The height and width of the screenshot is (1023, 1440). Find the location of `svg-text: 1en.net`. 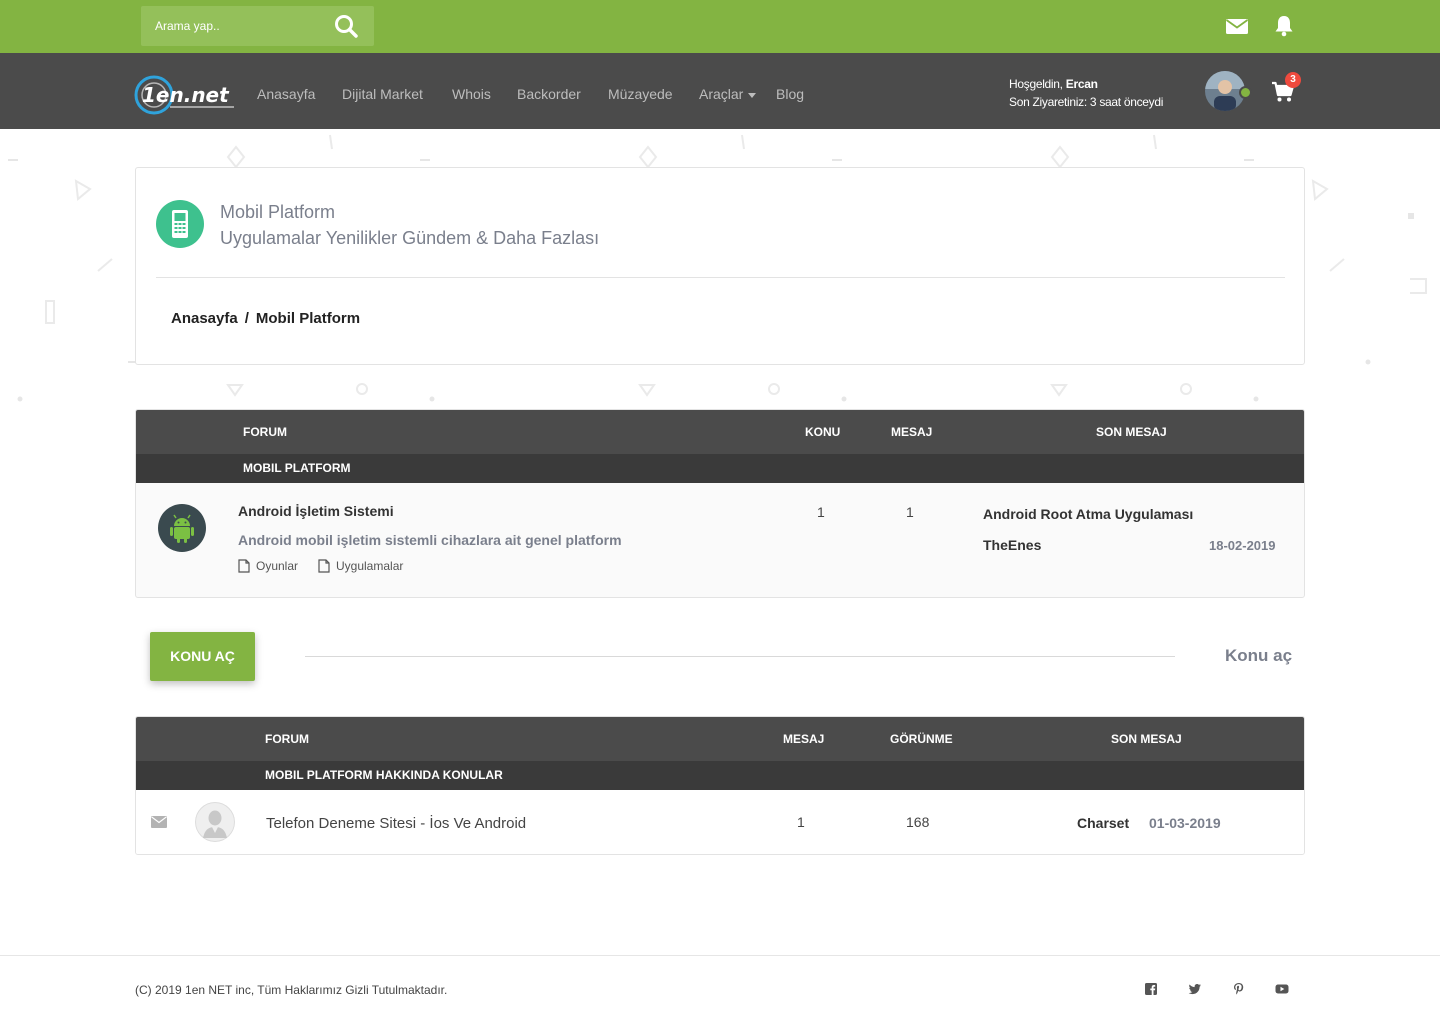

svg-text: 1en.net is located at coordinates (186, 95).